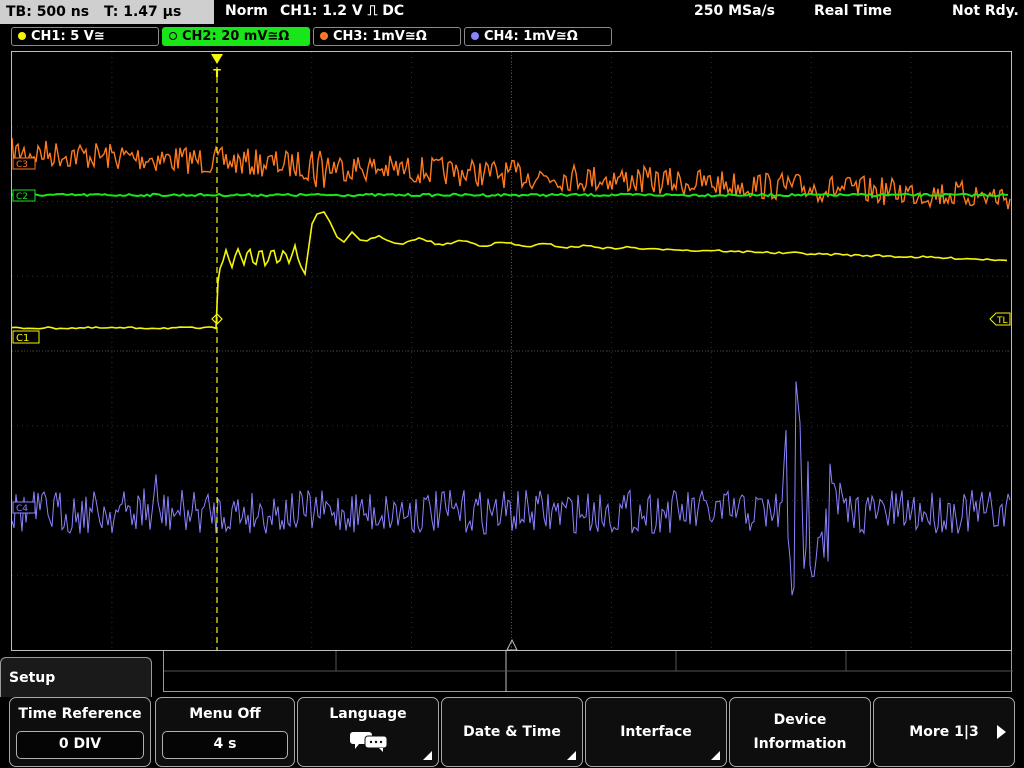  What do you see at coordinates (1001, 732) in the screenshot?
I see `next-page-icon` at bounding box center [1001, 732].